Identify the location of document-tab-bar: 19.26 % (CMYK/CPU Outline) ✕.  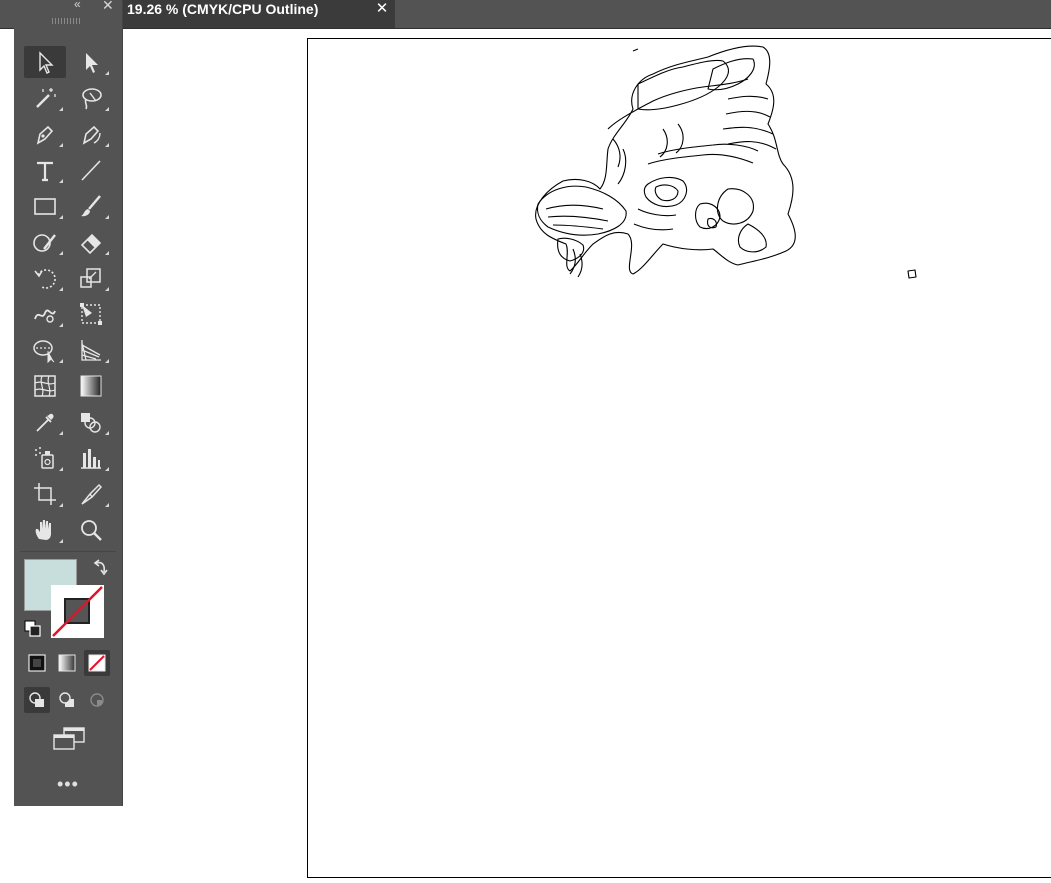
(525, 14).